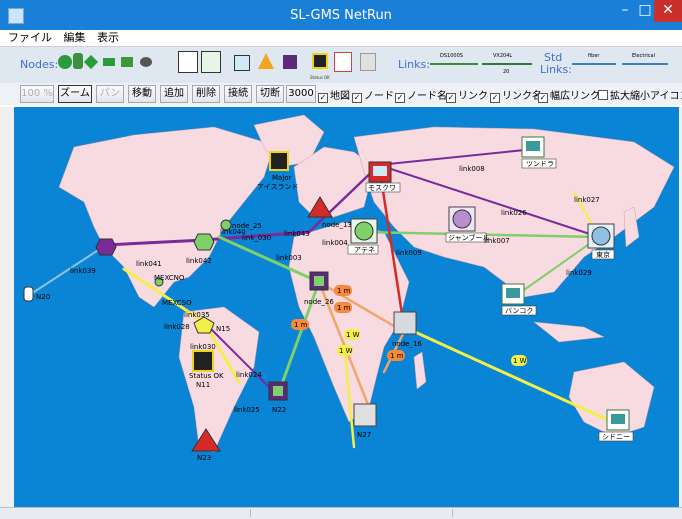 The image size is (682, 519). Describe the element at coordinates (177, 303) in the screenshot. I see `node-label: MEXCSO` at that location.